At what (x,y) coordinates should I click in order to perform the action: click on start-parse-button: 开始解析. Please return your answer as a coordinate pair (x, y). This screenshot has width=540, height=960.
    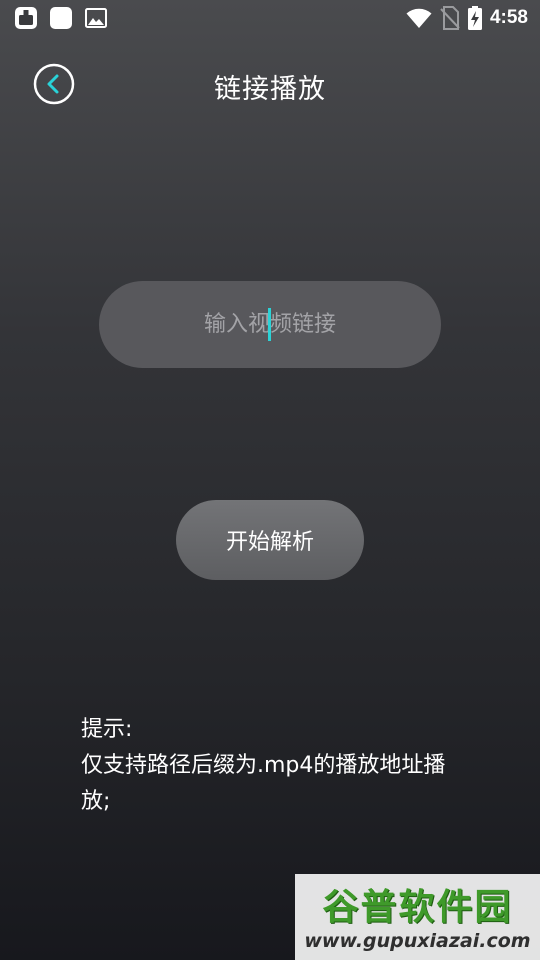
    Looking at the image, I should click on (270, 540).